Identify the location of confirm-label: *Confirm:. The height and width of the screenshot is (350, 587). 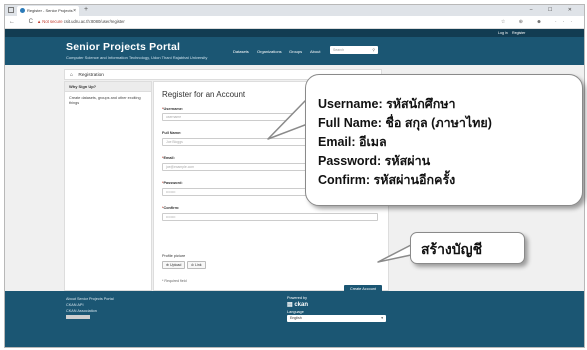
(171, 208).